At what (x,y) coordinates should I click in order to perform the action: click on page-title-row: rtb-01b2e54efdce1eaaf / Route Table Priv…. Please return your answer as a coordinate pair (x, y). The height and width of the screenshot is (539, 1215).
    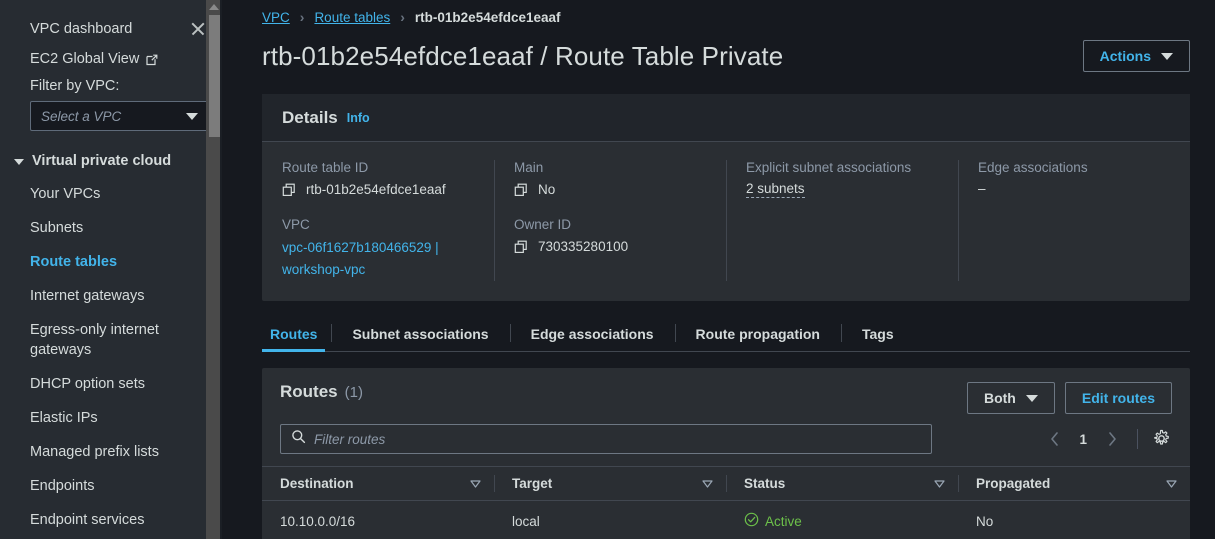
    Looking at the image, I should click on (726, 49).